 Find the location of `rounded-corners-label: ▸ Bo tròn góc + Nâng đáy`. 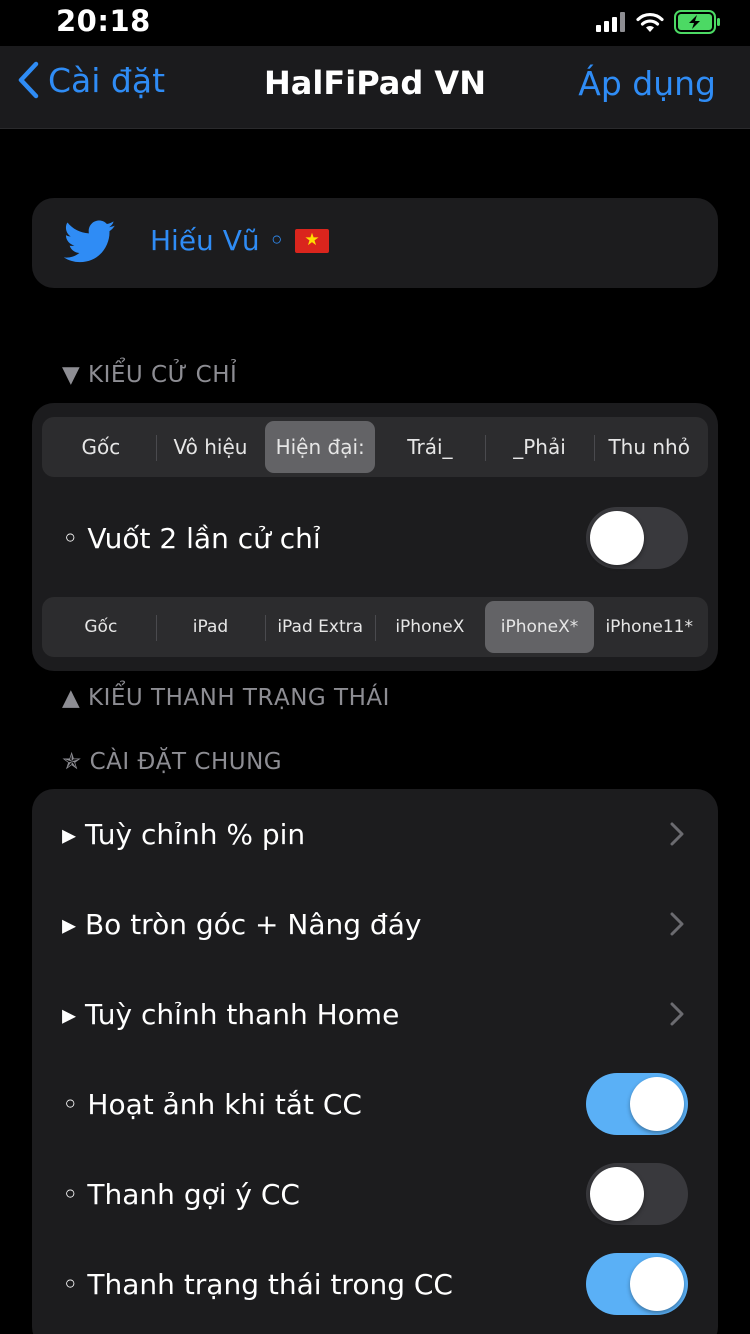

rounded-corners-label: ▸ Bo tròn góc + Nâng đáy is located at coordinates (242, 924).